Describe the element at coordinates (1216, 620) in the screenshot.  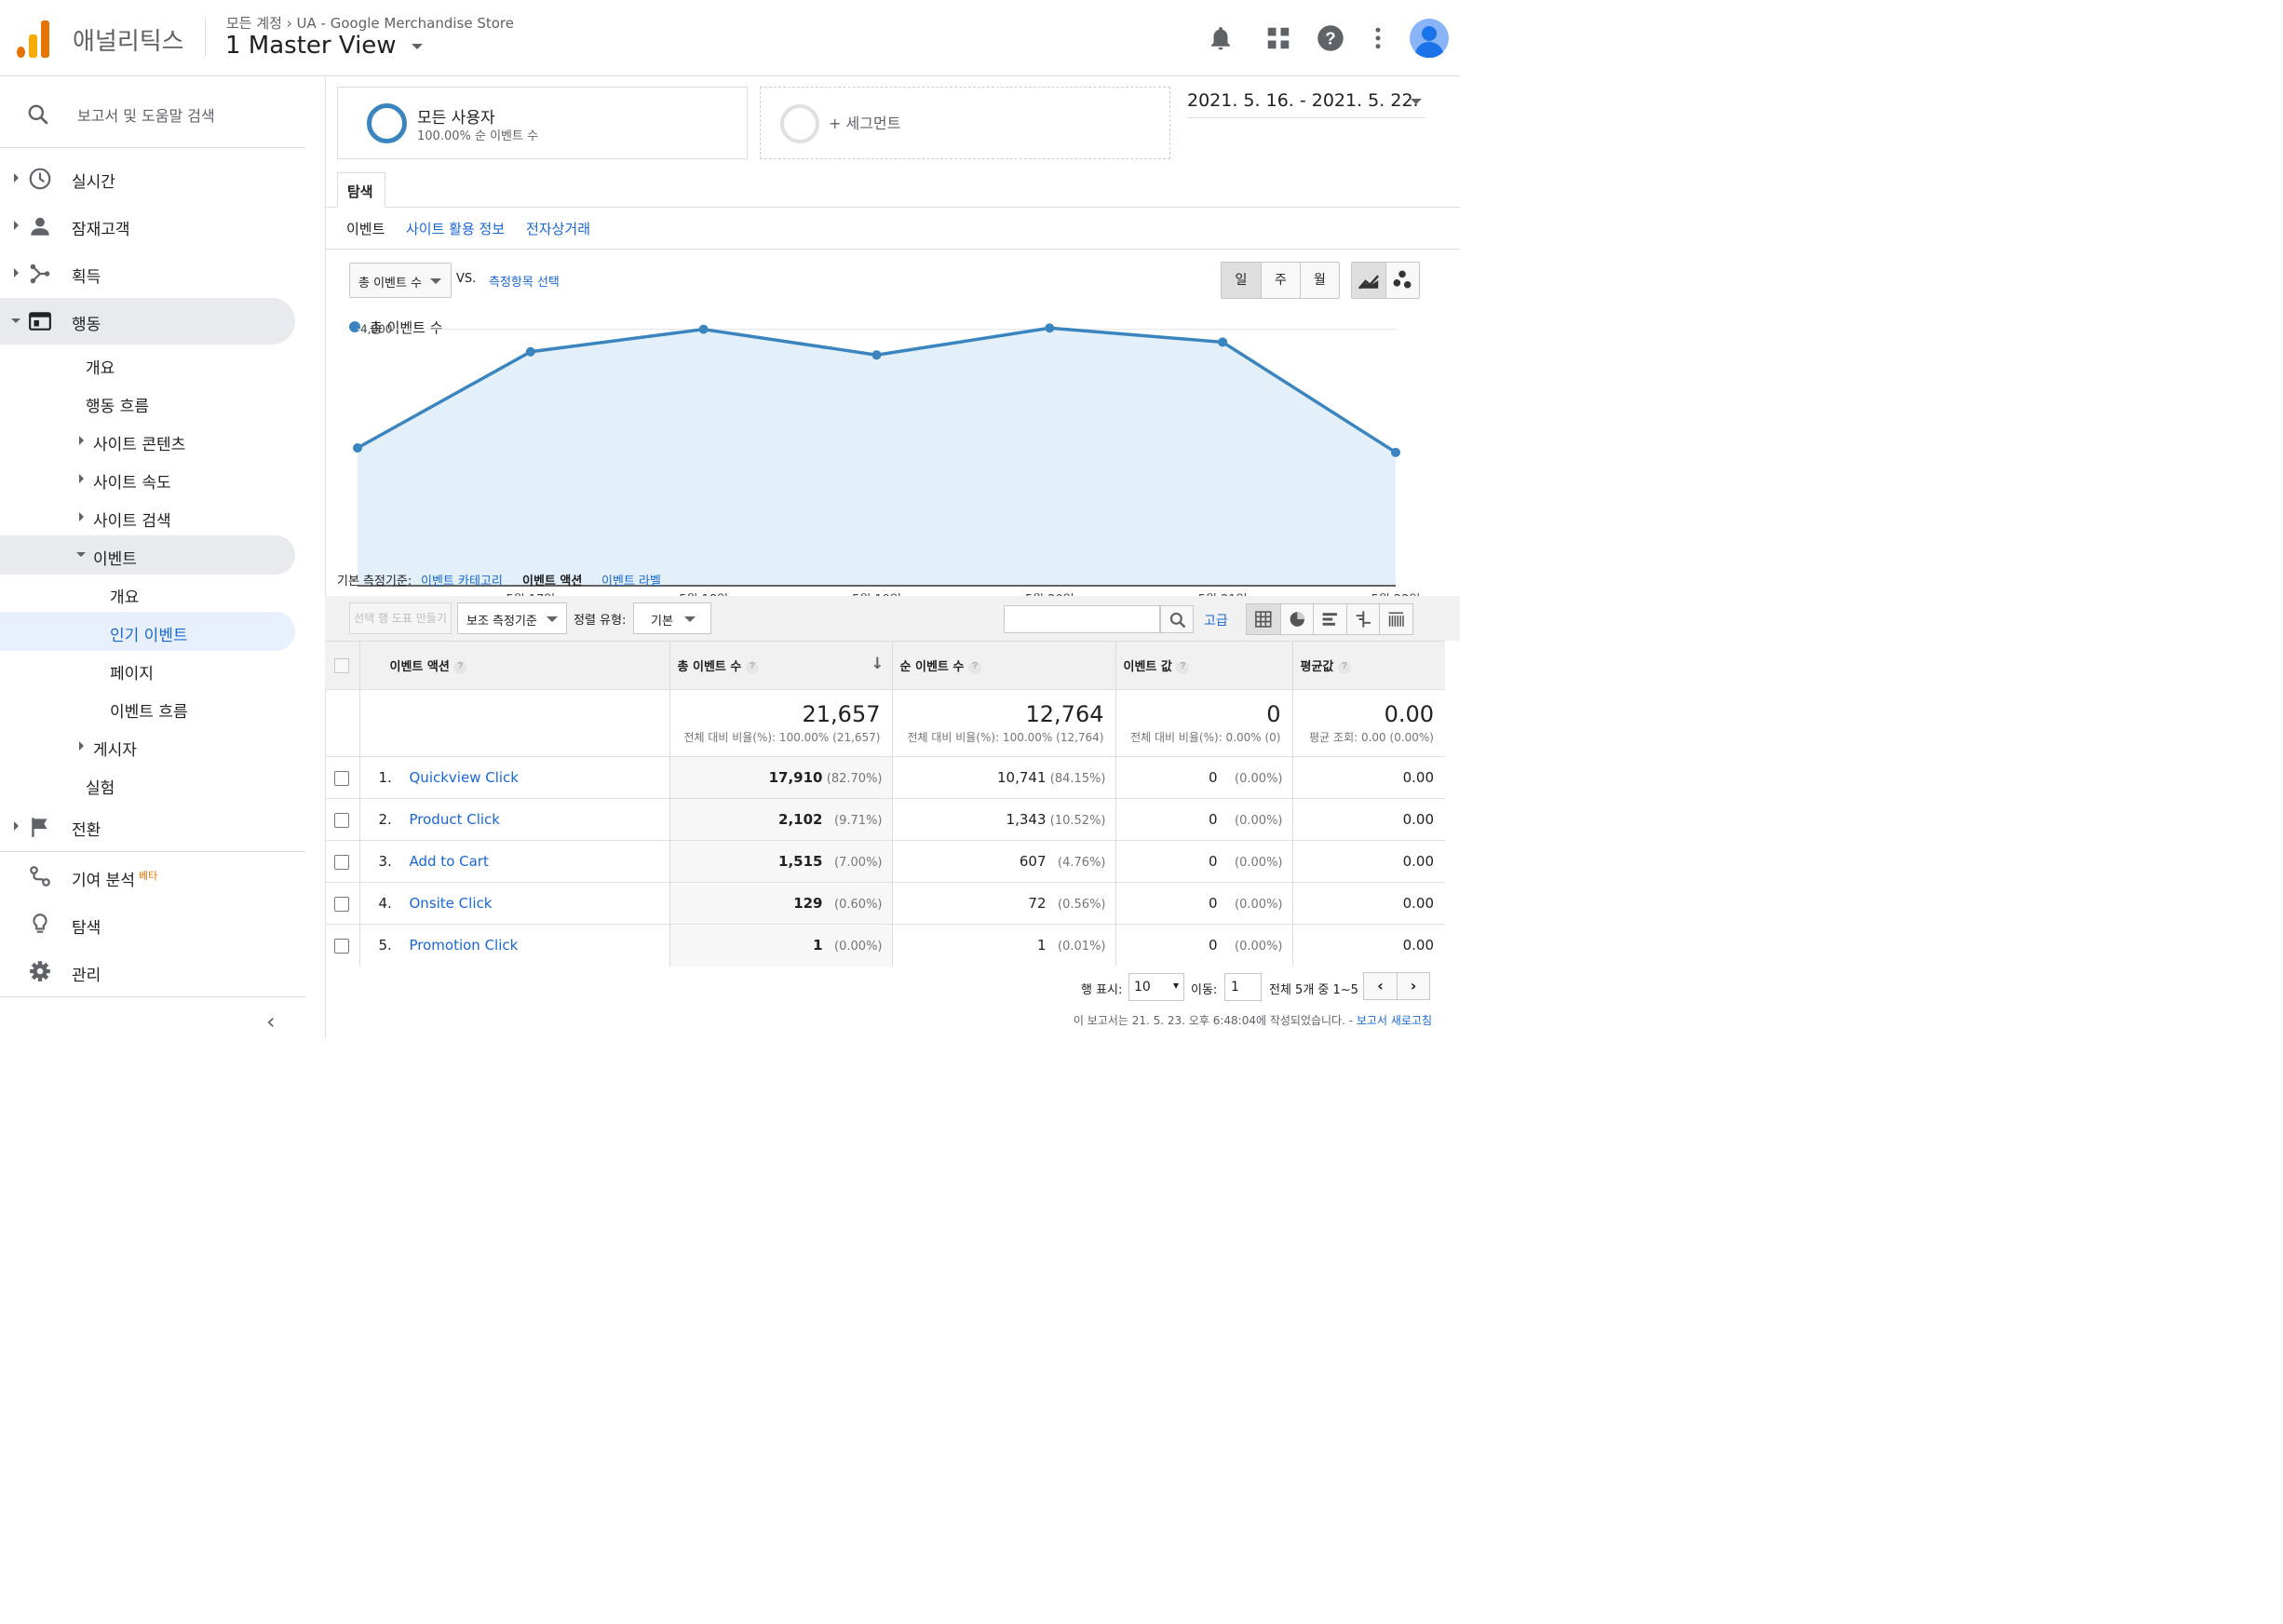
I see `advanced-filter-link: 고급` at that location.